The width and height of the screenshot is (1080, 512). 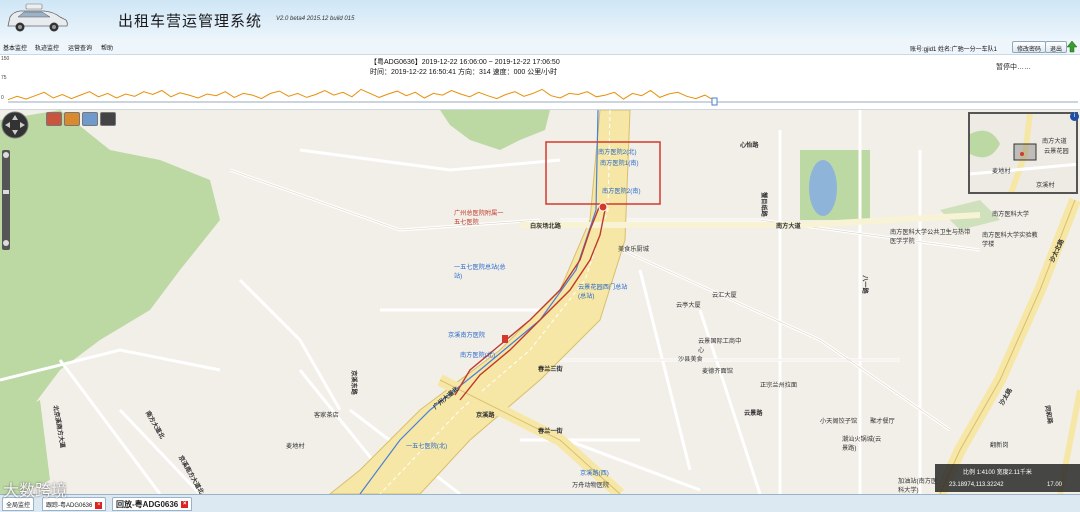 I want to click on map-label: 潮汕火锅城(云景路), so click(x=862, y=444).